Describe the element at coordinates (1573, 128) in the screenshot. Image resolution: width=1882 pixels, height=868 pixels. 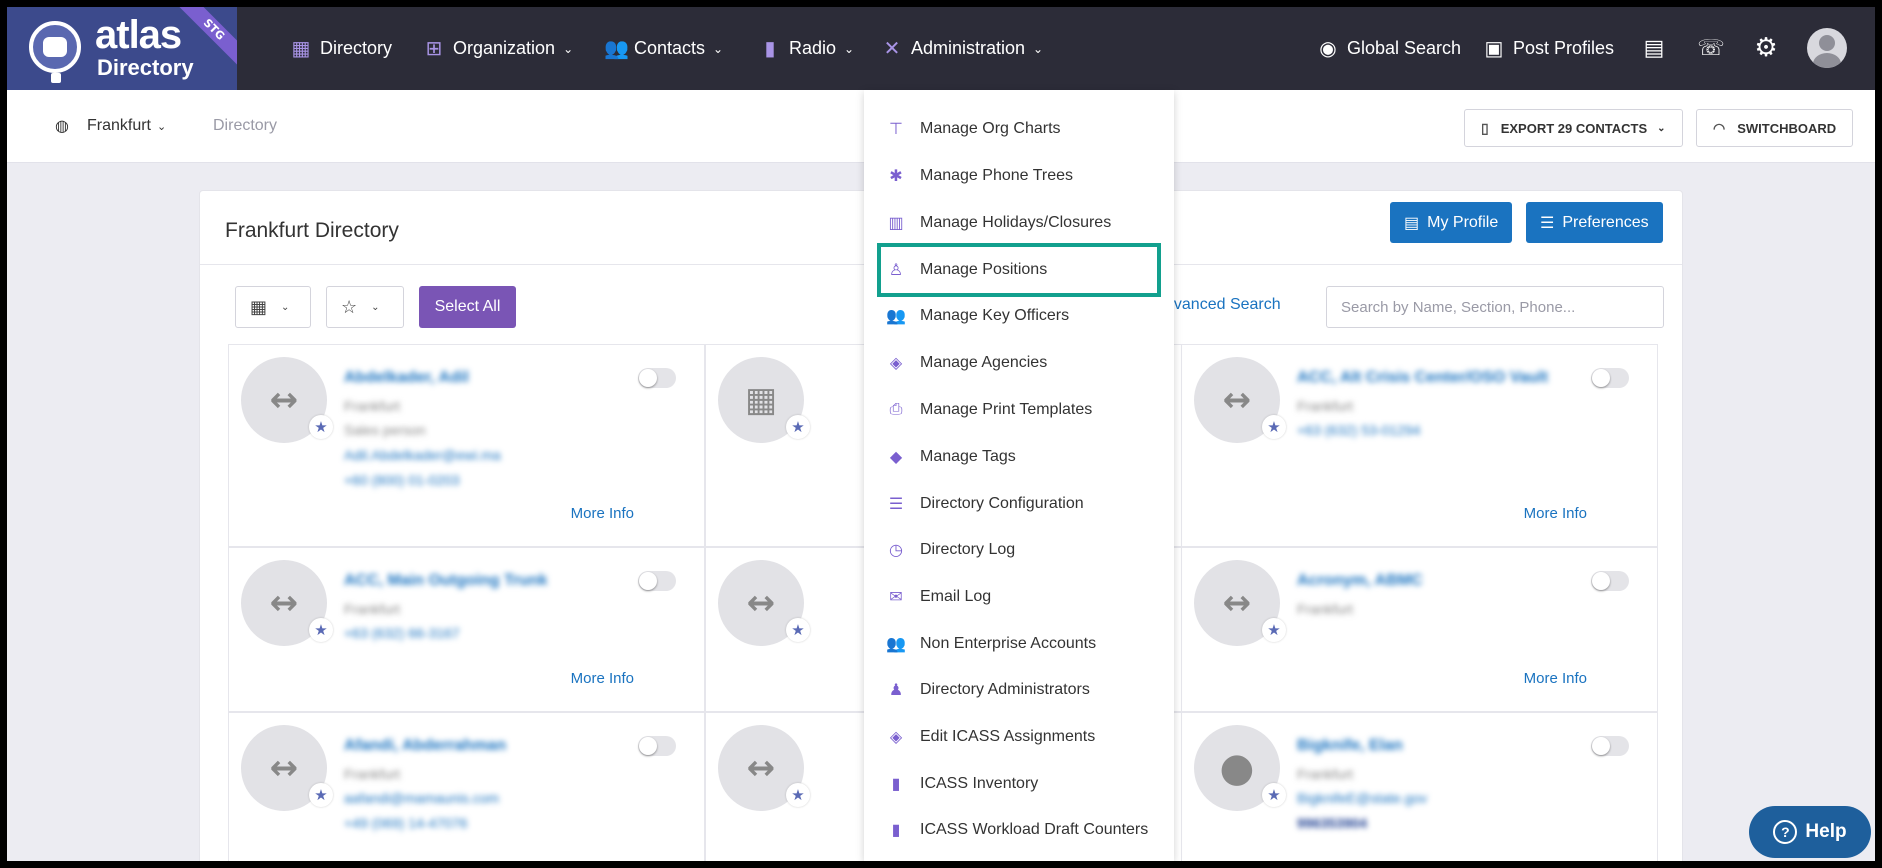
I see `export-contacts-button: ▯ EXPORT 29 CONTACTS ⌄` at that location.